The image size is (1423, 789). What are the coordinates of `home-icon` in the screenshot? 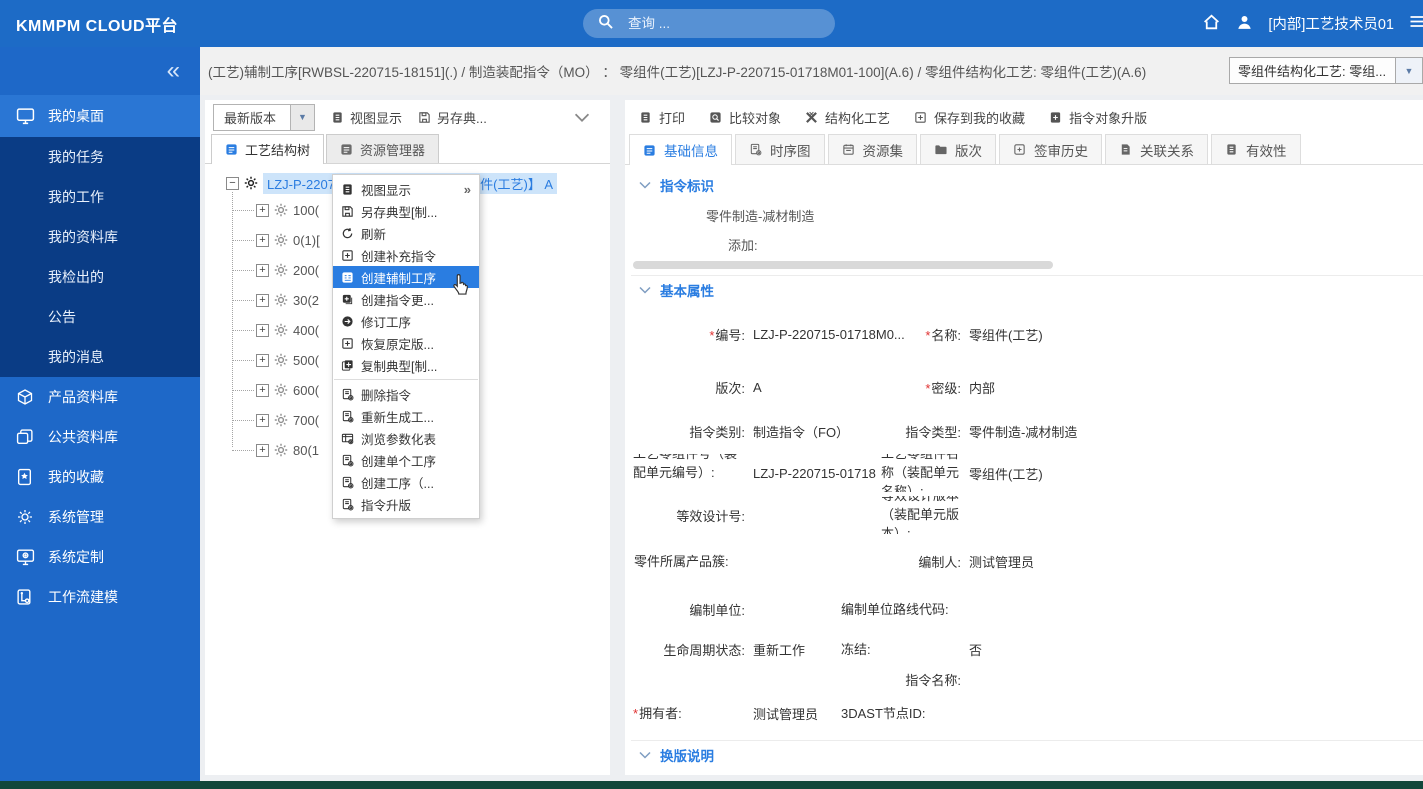 It's located at (1211, 24).